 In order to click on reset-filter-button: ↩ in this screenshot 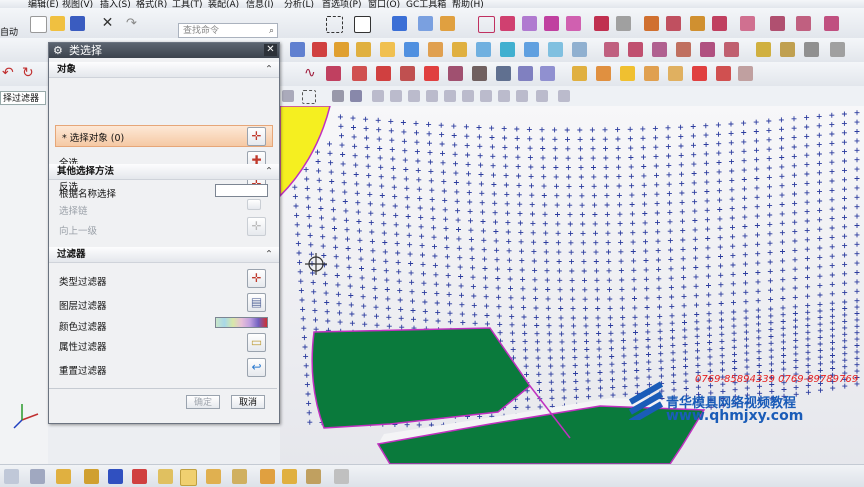, I will do `click(256, 367)`.